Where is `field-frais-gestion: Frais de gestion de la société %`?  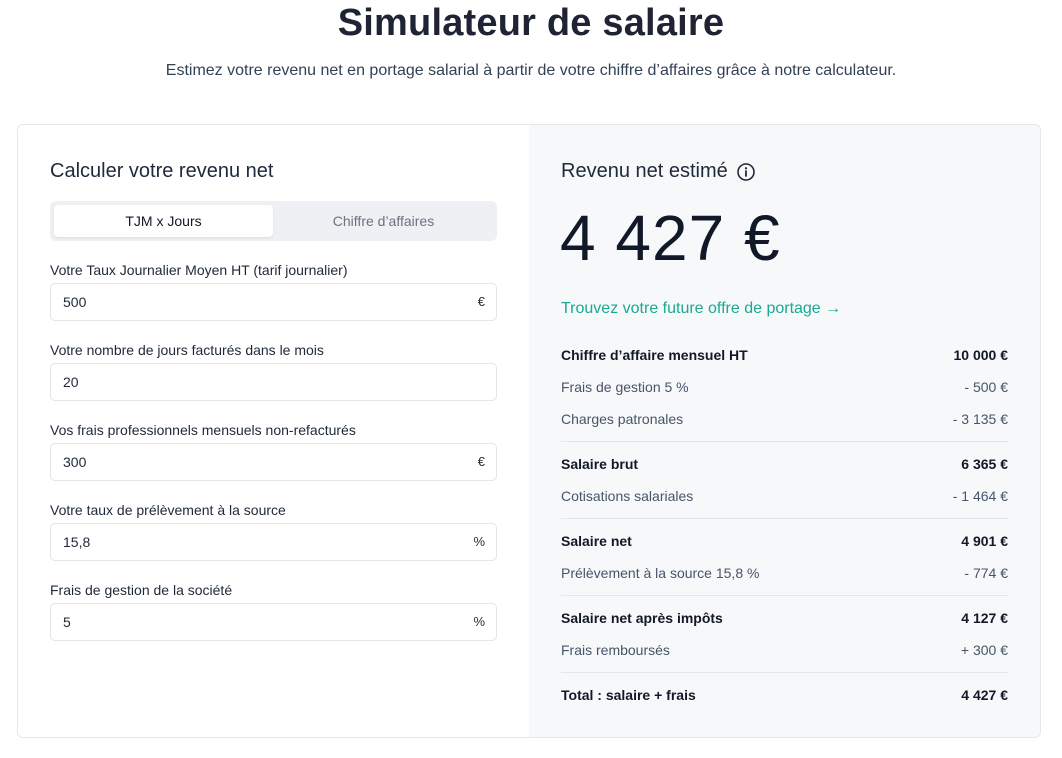
field-frais-gestion: Frais de gestion de la société % is located at coordinates (273, 611).